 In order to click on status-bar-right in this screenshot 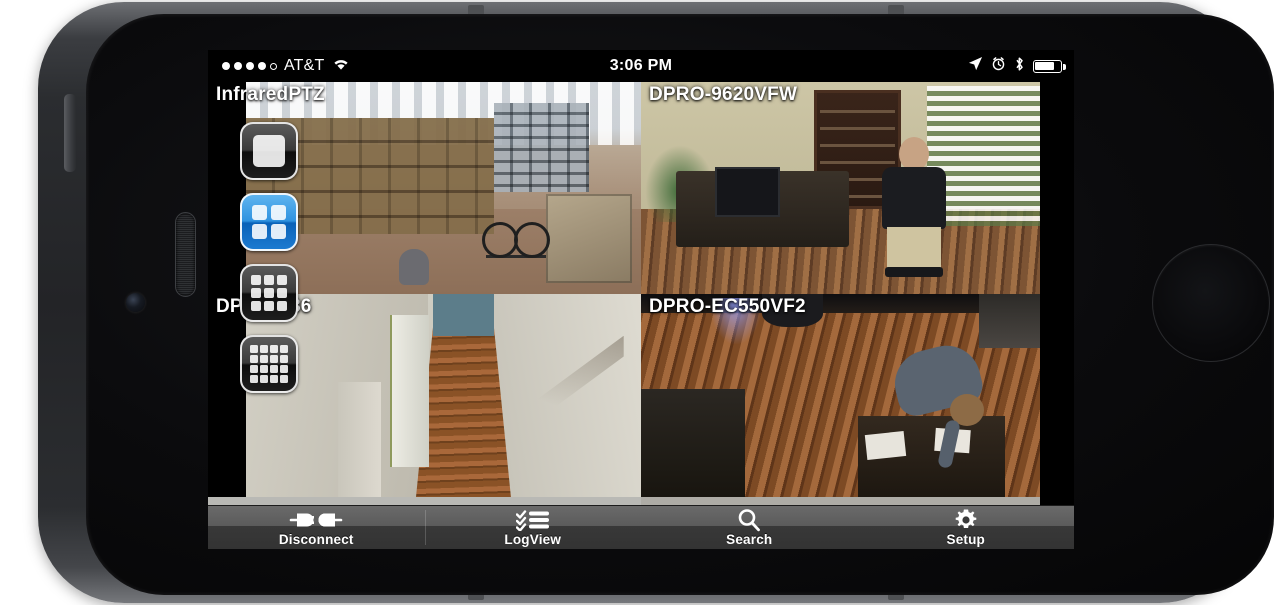, I will do `click(1017, 66)`.